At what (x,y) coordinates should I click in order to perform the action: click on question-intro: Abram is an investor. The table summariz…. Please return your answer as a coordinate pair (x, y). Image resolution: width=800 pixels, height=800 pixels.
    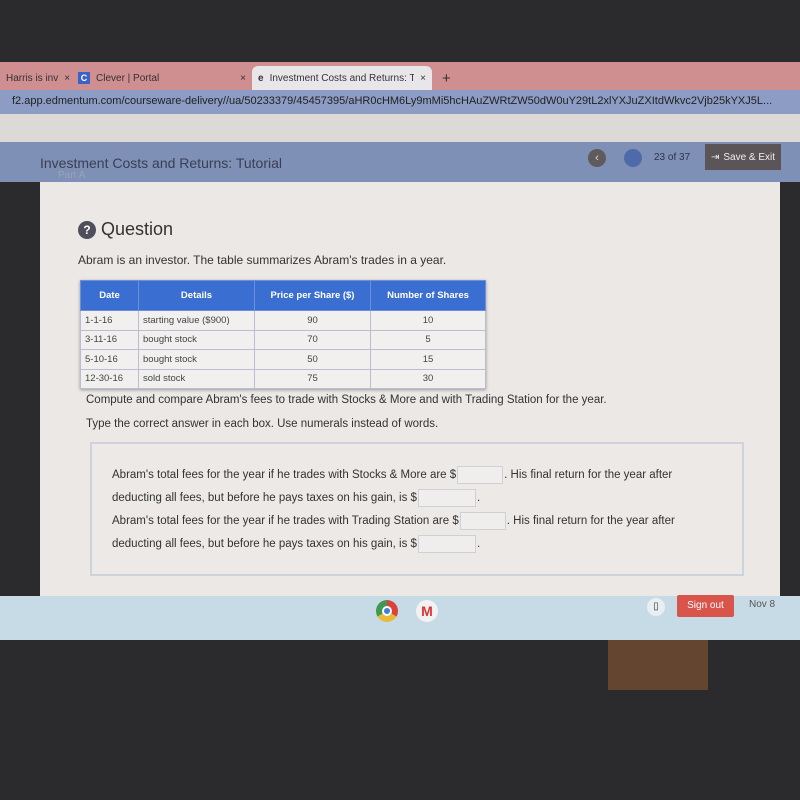
    Looking at the image, I should click on (262, 260).